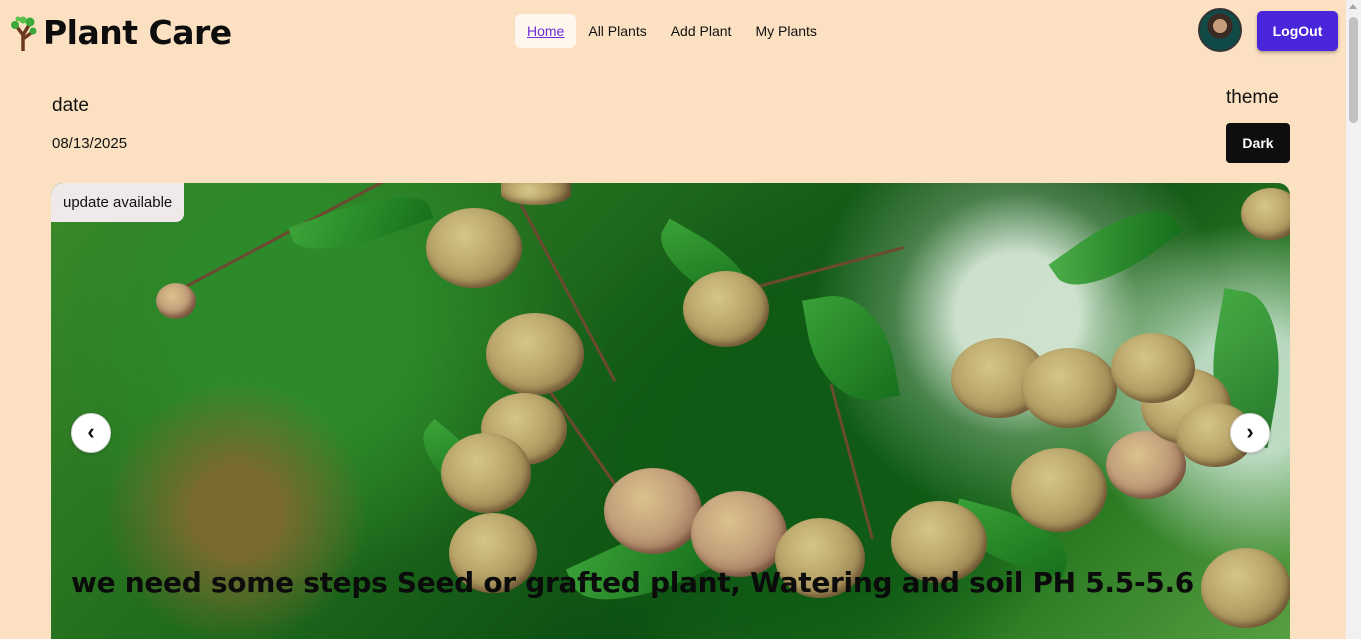  What do you see at coordinates (1297, 31) in the screenshot?
I see `logout-button: LogOut` at bounding box center [1297, 31].